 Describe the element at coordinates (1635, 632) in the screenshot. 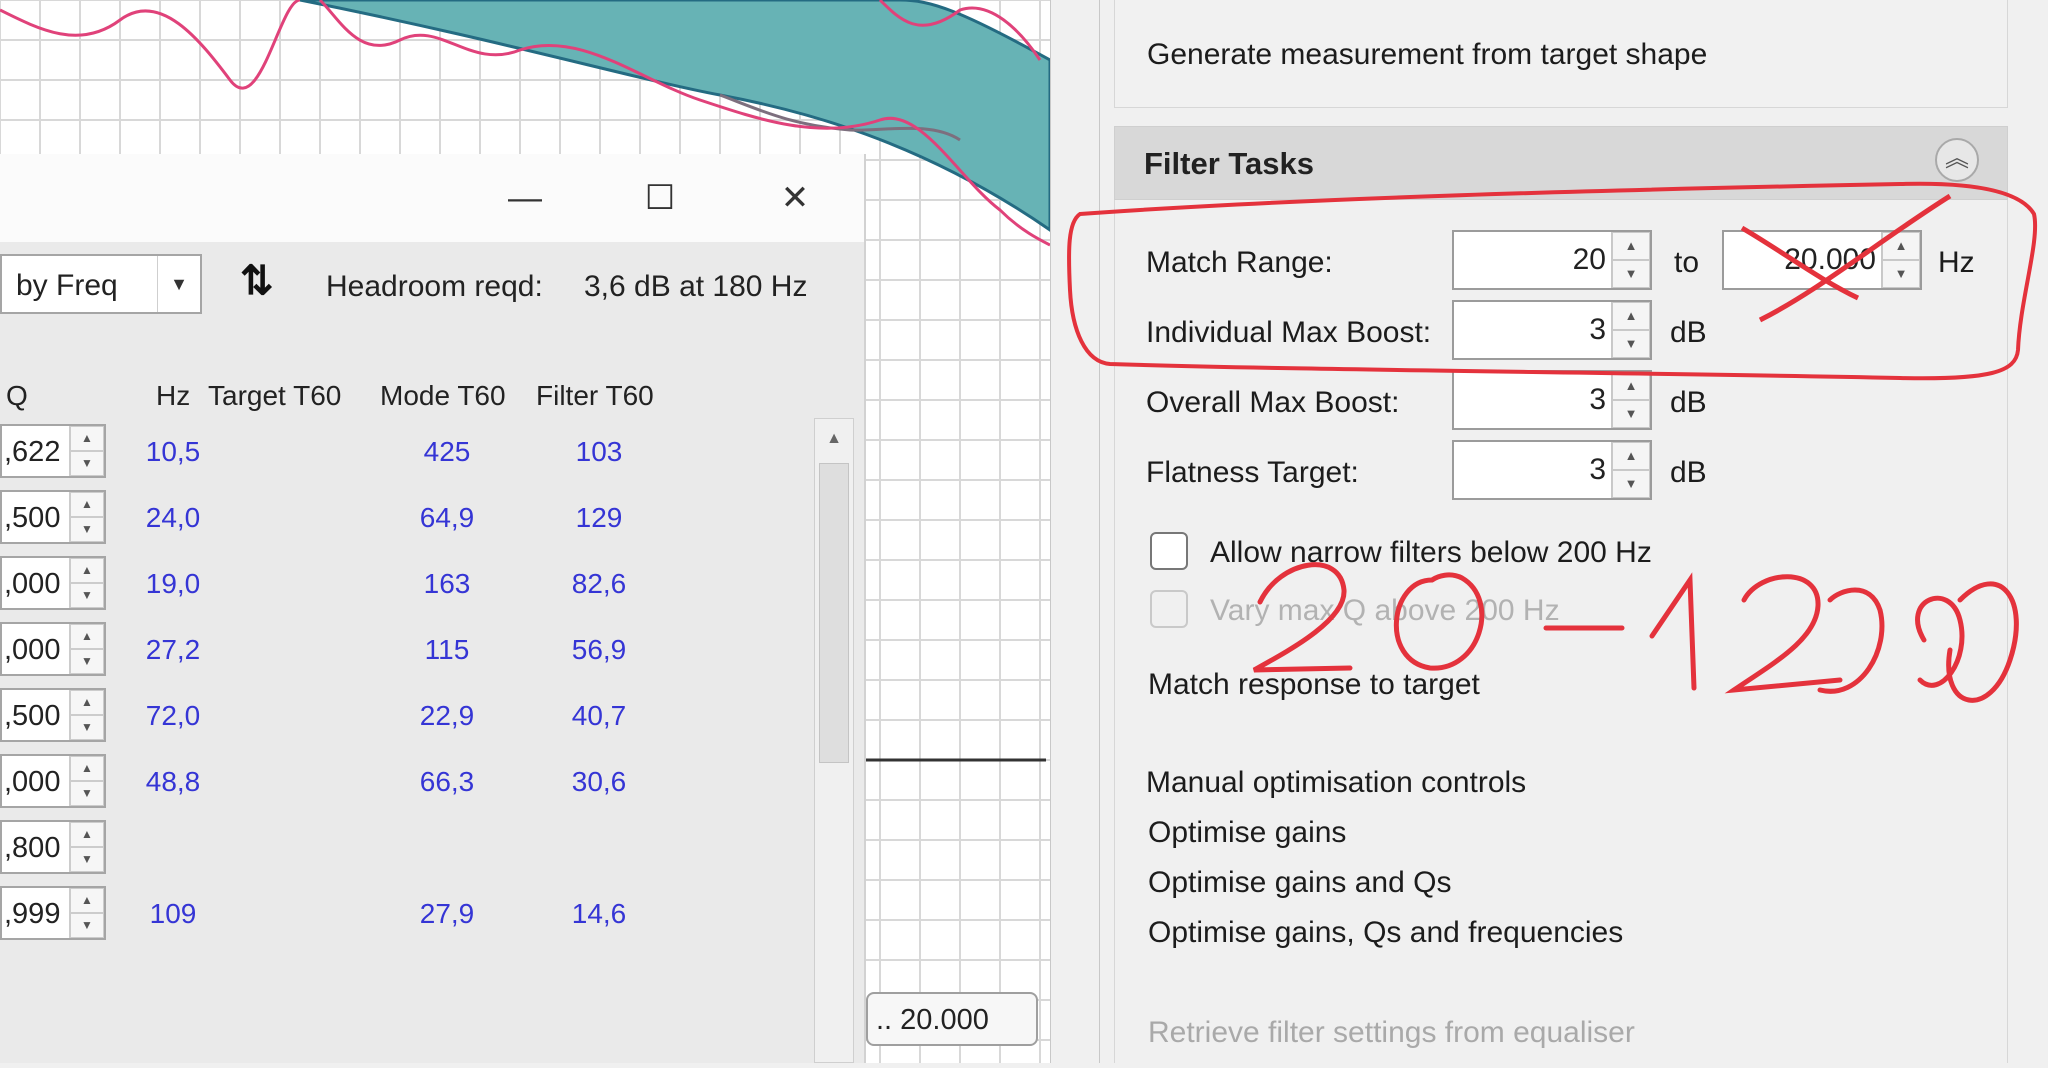

I see `handwritten-annotation` at that location.